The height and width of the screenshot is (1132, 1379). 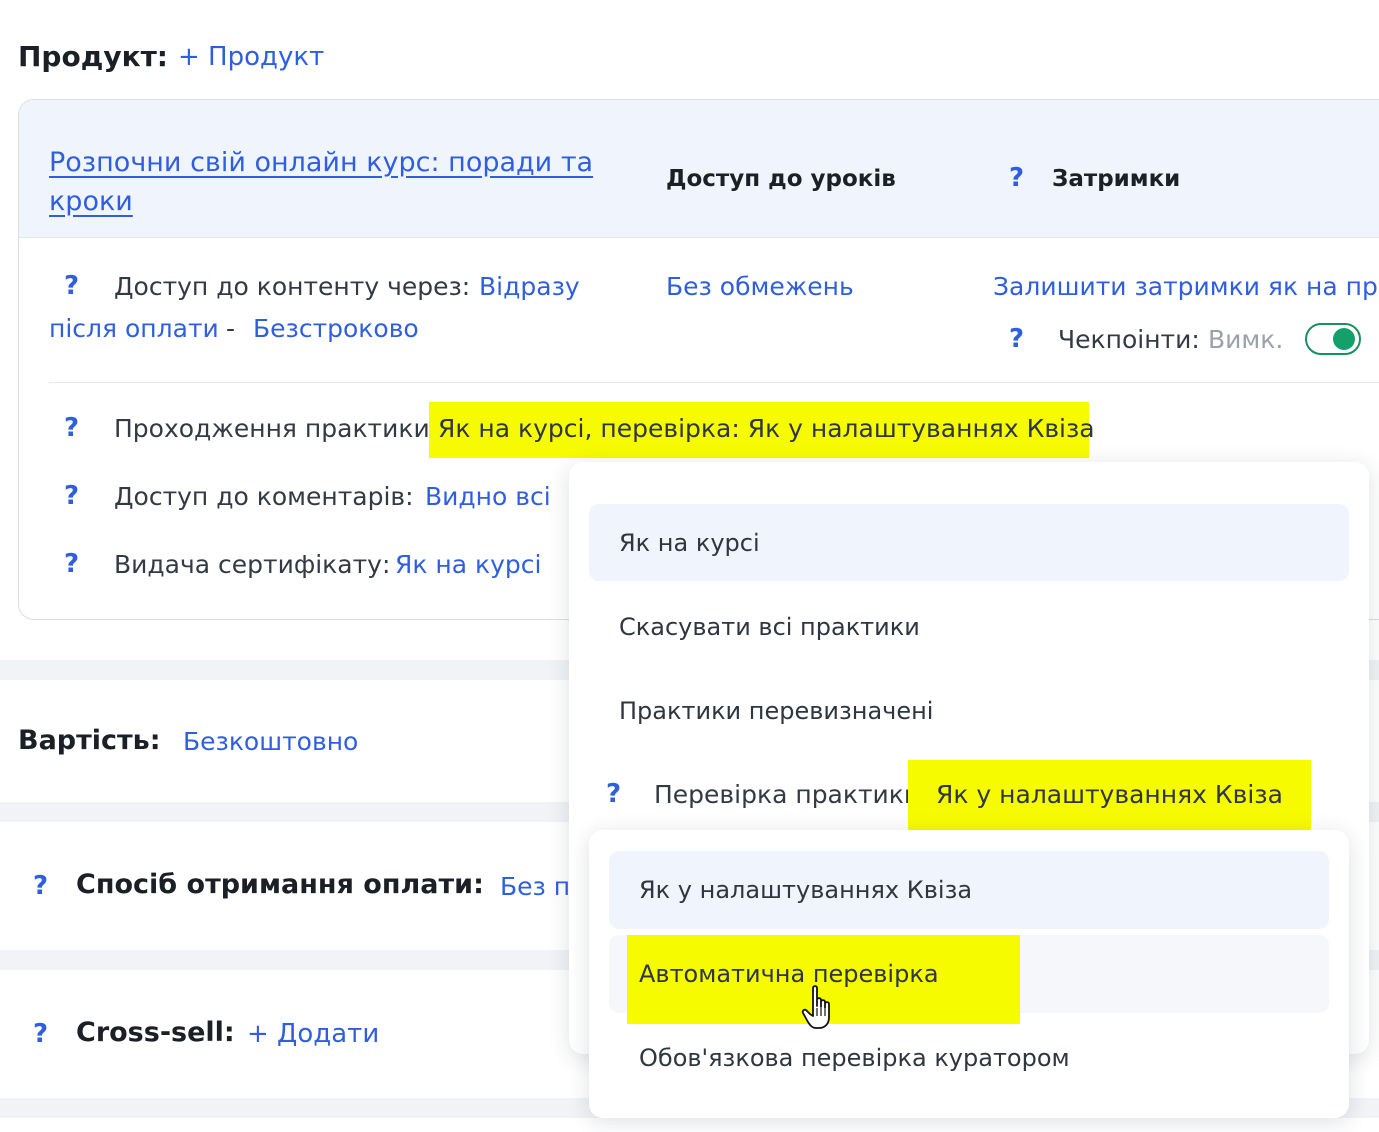 I want to click on comments-label: Доступ до коментарів:, so click(x=264, y=496).